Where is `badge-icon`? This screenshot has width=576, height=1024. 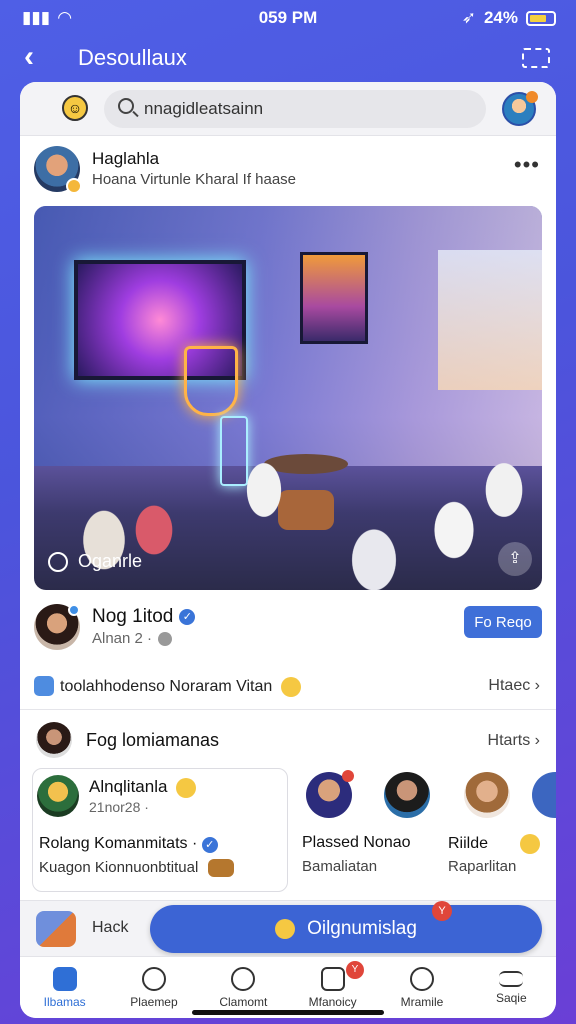 badge-icon is located at coordinates (74, 186).